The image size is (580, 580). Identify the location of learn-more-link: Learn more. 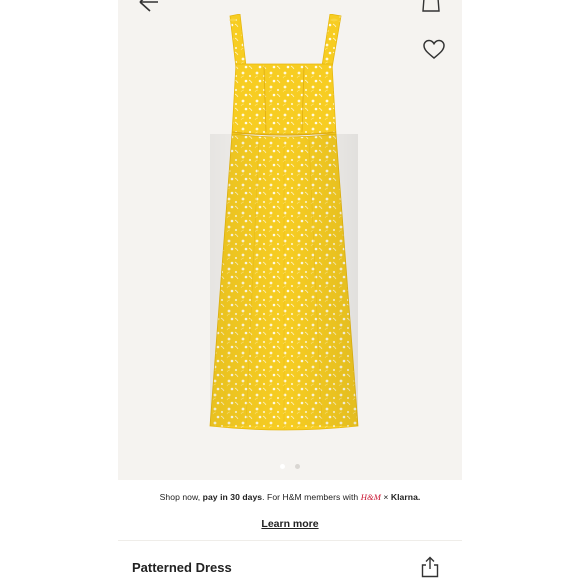
(289, 524).